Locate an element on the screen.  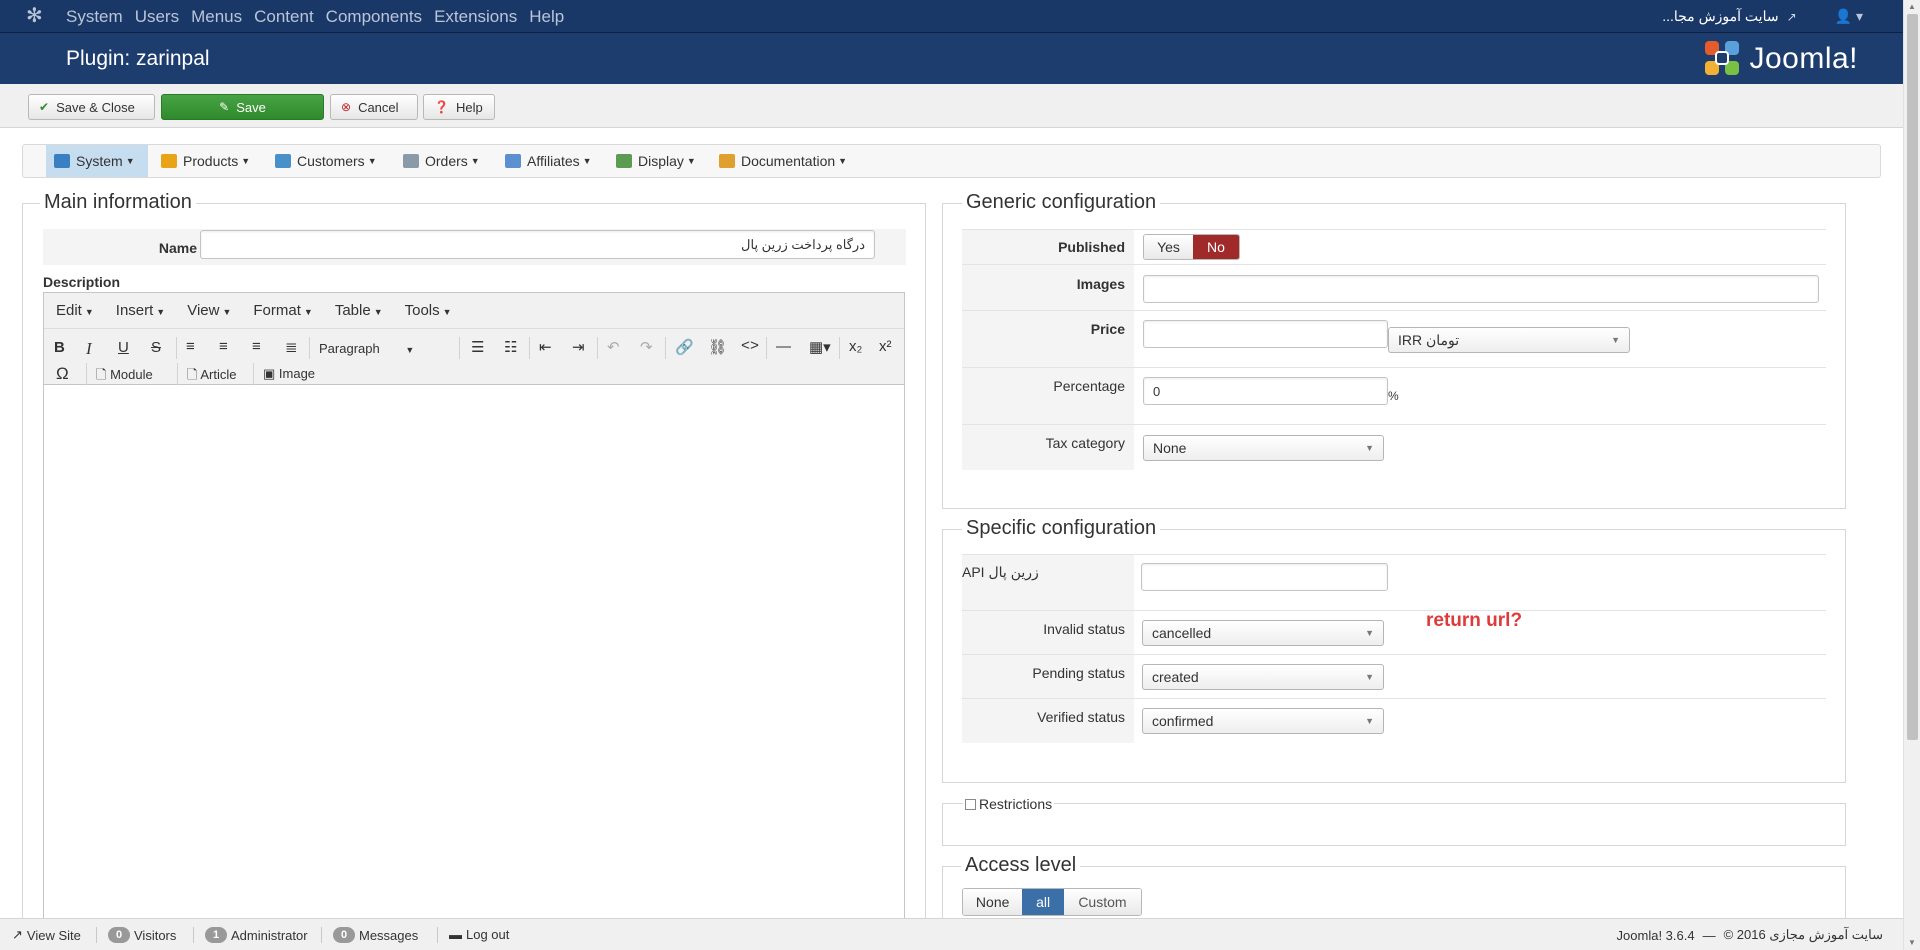
nav-system: System ▼ is located at coordinates (97, 161).